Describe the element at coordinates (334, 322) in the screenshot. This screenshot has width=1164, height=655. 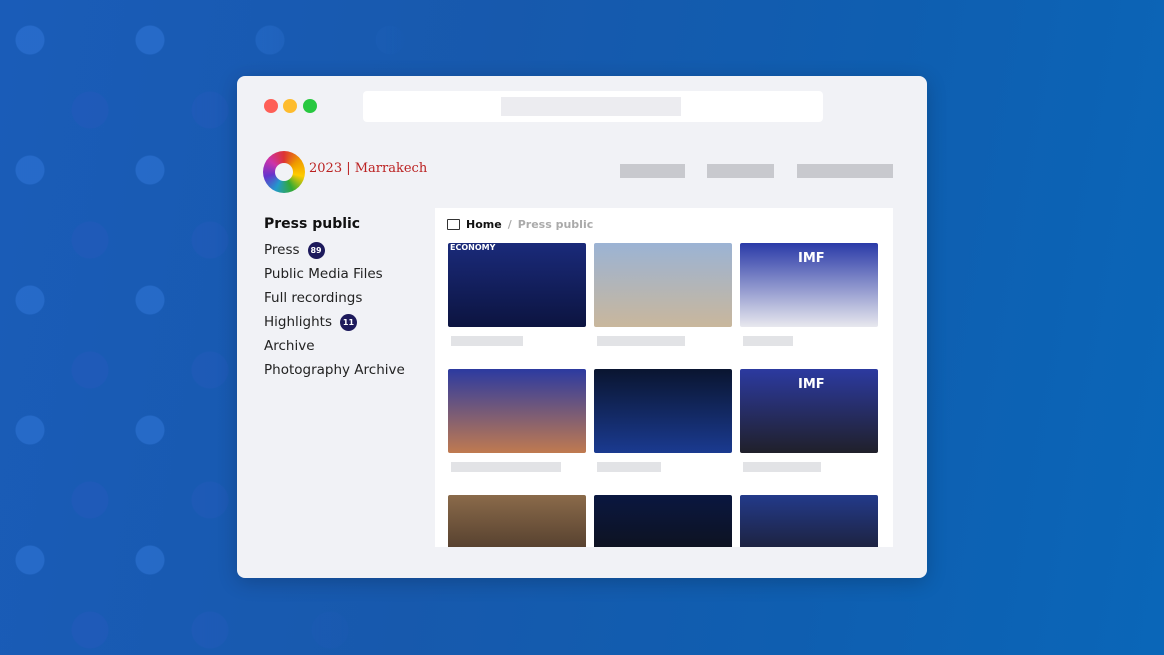
I see `sidebar-item-highlights: Highlights 11` at that location.